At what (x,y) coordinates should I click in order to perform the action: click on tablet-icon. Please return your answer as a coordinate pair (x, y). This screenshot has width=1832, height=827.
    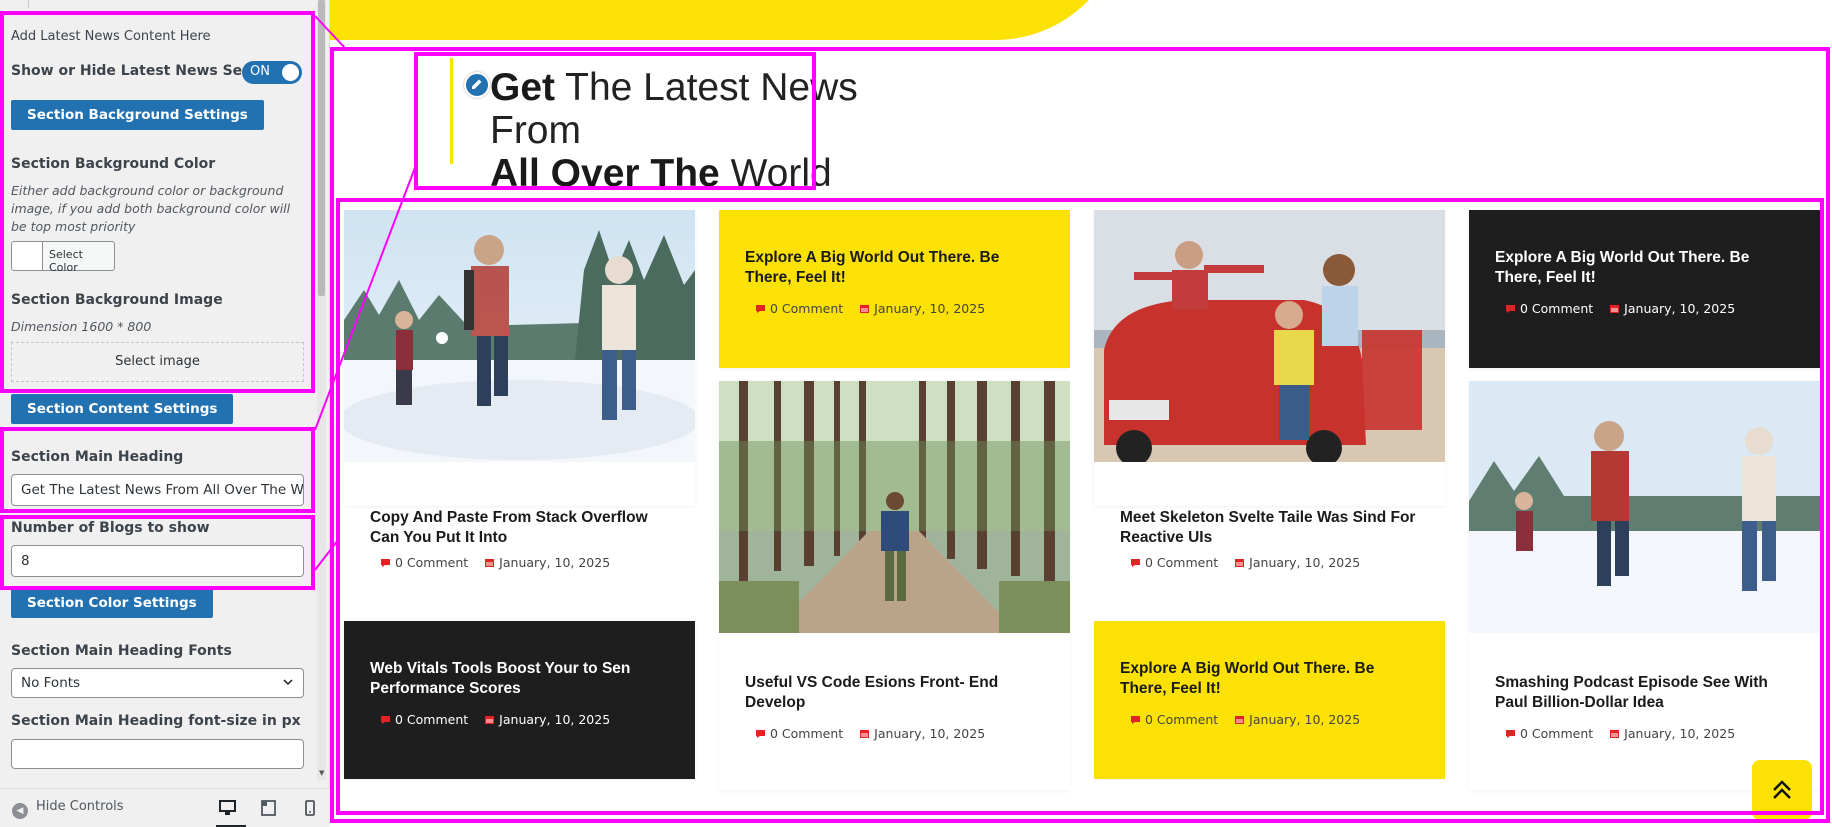
    Looking at the image, I should click on (269, 808).